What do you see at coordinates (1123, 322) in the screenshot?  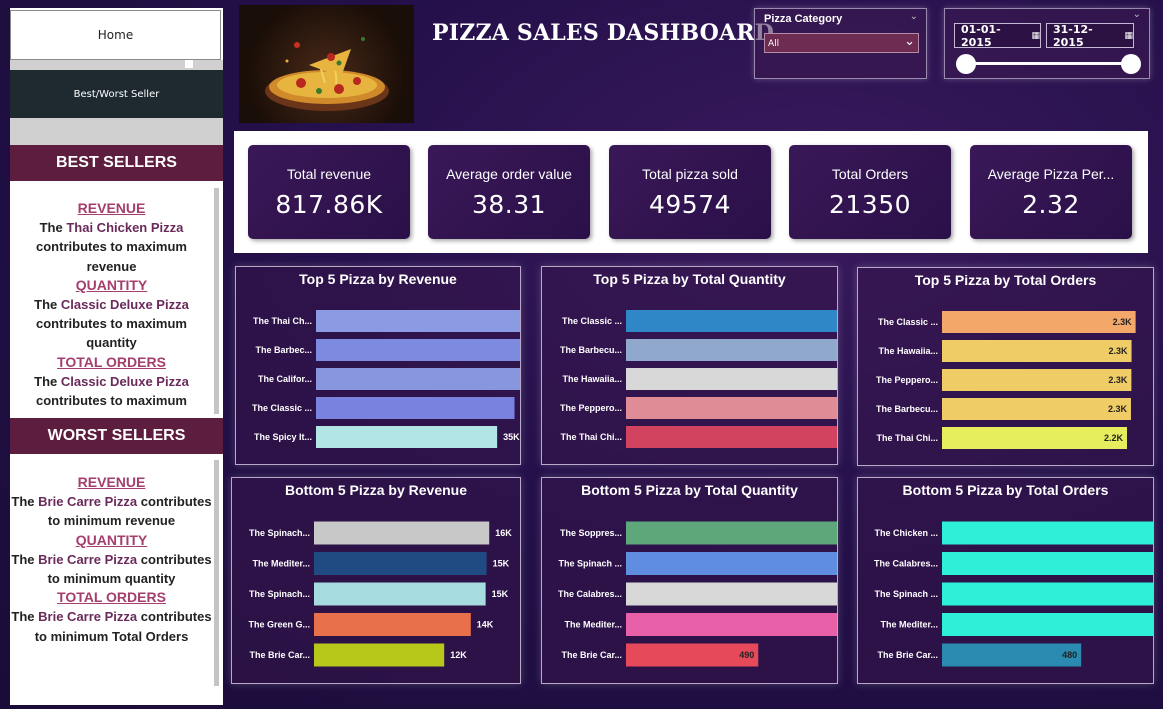 I see `data-label: 2.3K` at bounding box center [1123, 322].